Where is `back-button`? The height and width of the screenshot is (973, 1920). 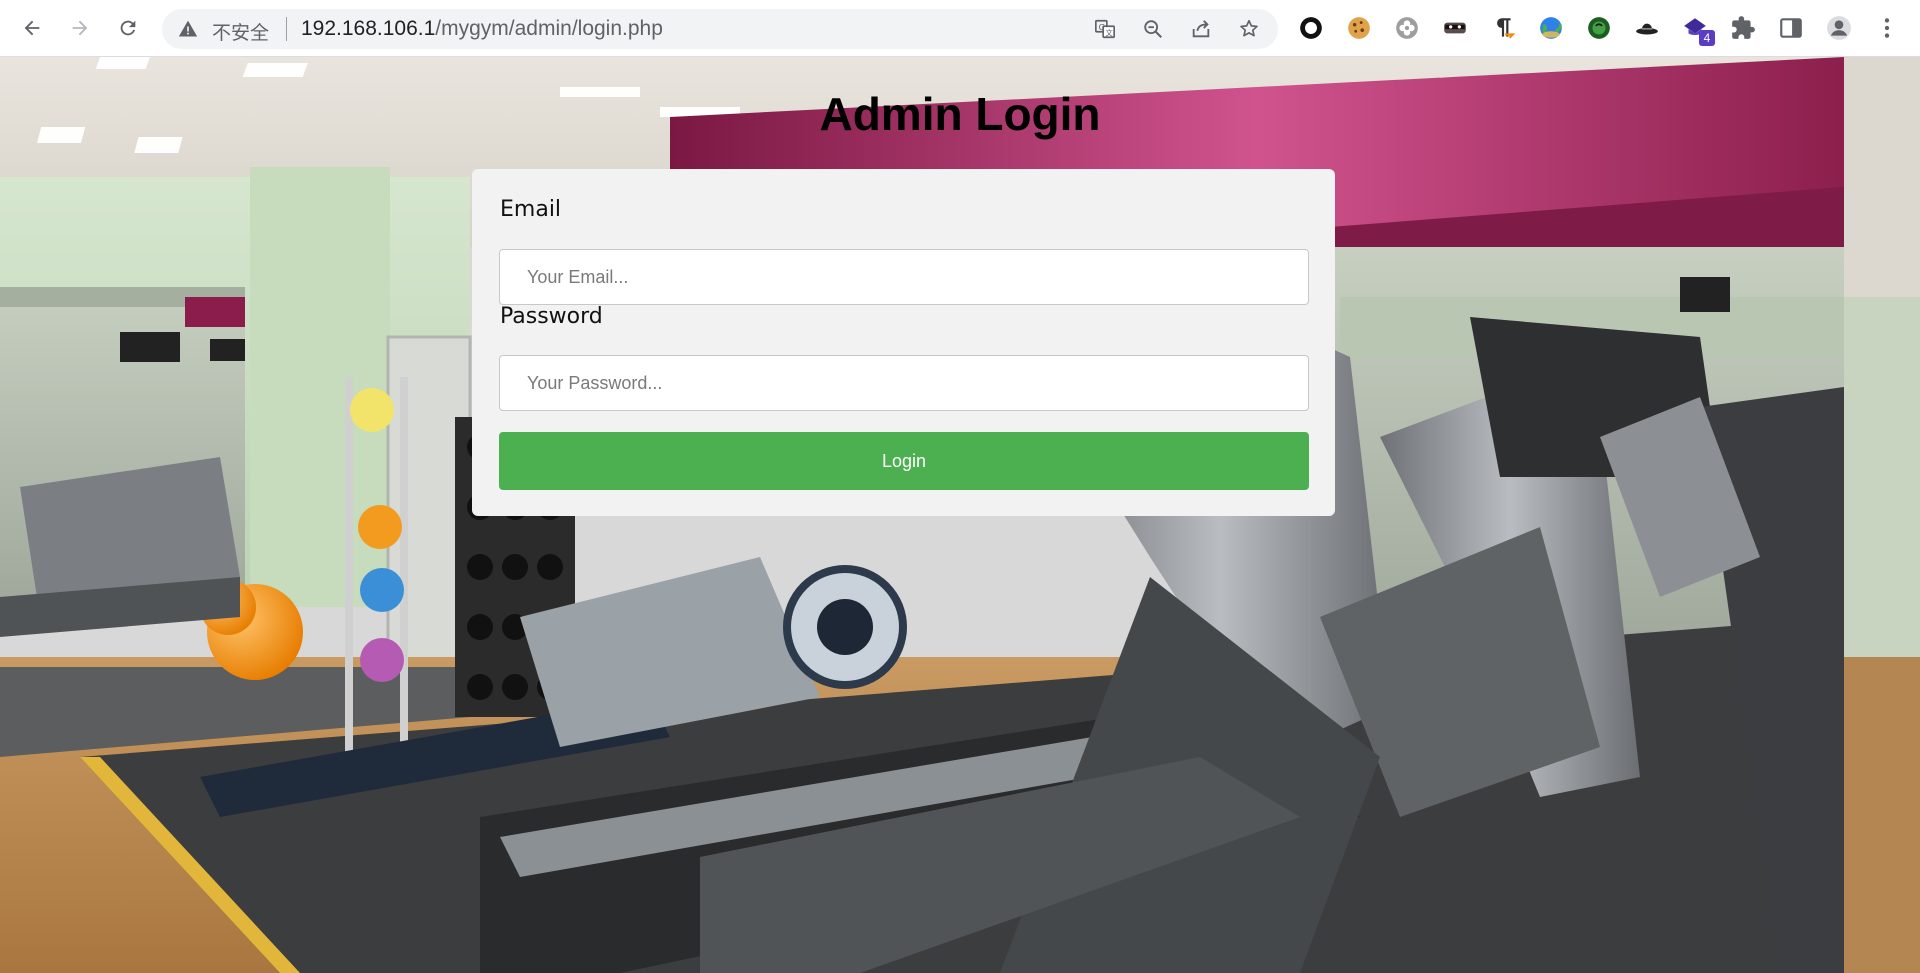 back-button is located at coordinates (32, 28).